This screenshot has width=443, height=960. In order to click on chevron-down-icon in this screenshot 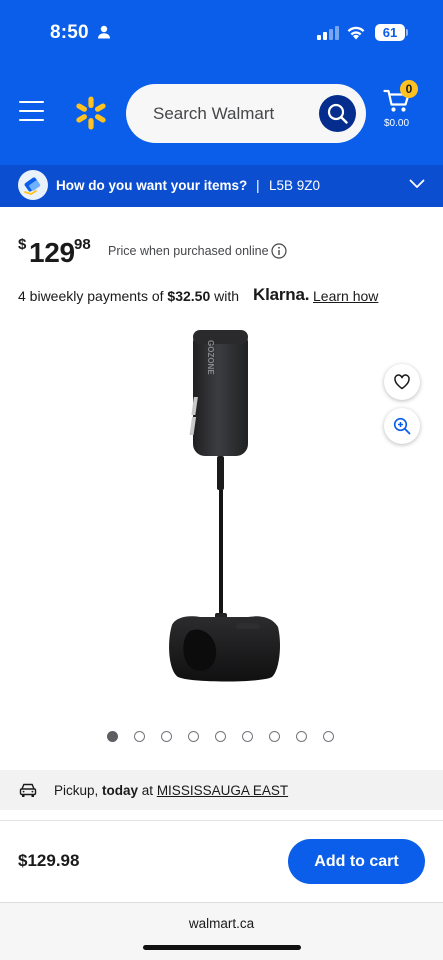, I will do `click(417, 183)`.